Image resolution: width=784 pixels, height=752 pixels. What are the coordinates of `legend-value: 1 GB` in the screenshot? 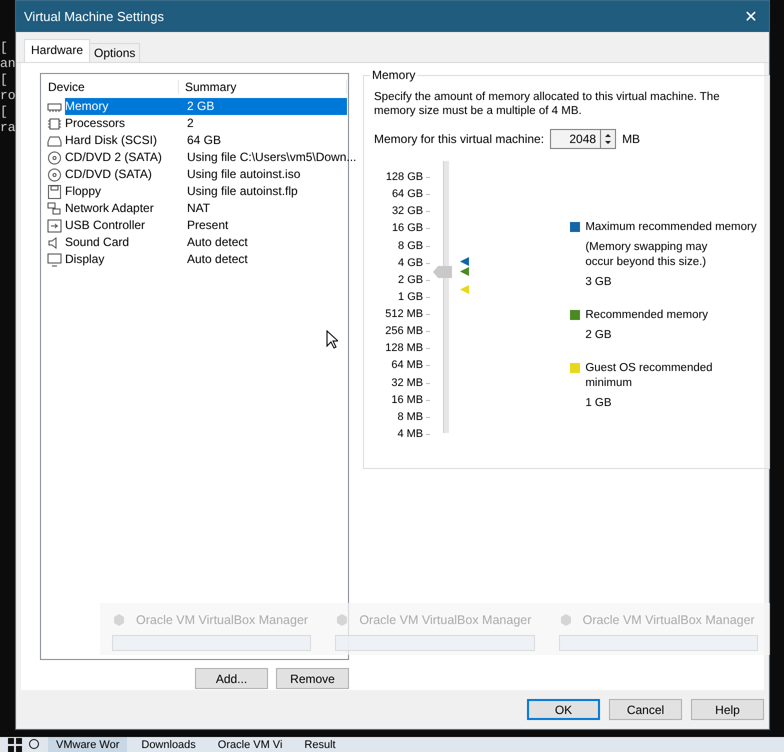 It's located at (599, 403).